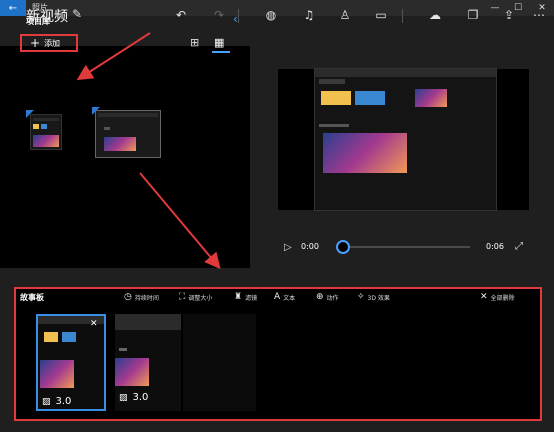  I want to click on storyboard-title: 故事板, so click(32, 297).